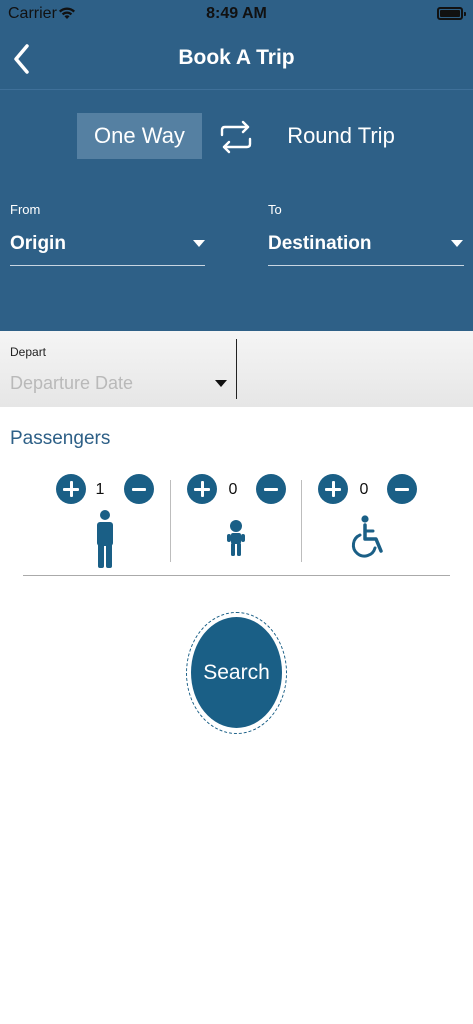 The image size is (473, 1024). I want to click on passengers-heading: Passengers, so click(60, 438).